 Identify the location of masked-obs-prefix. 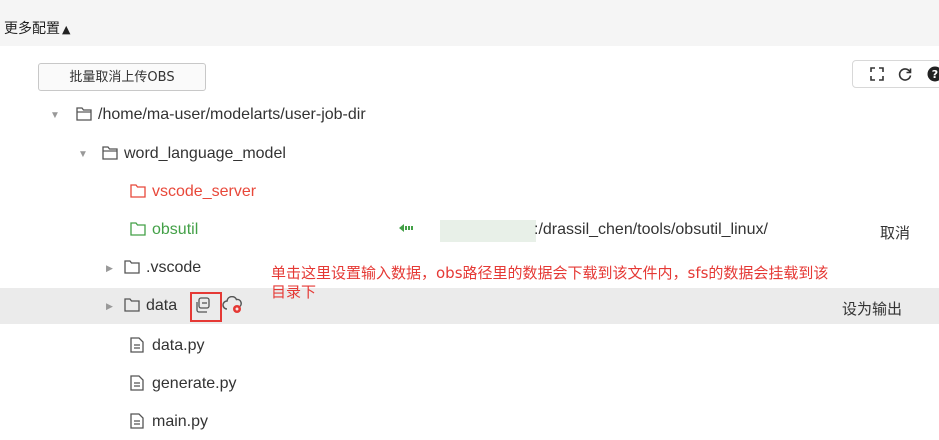
(488, 231).